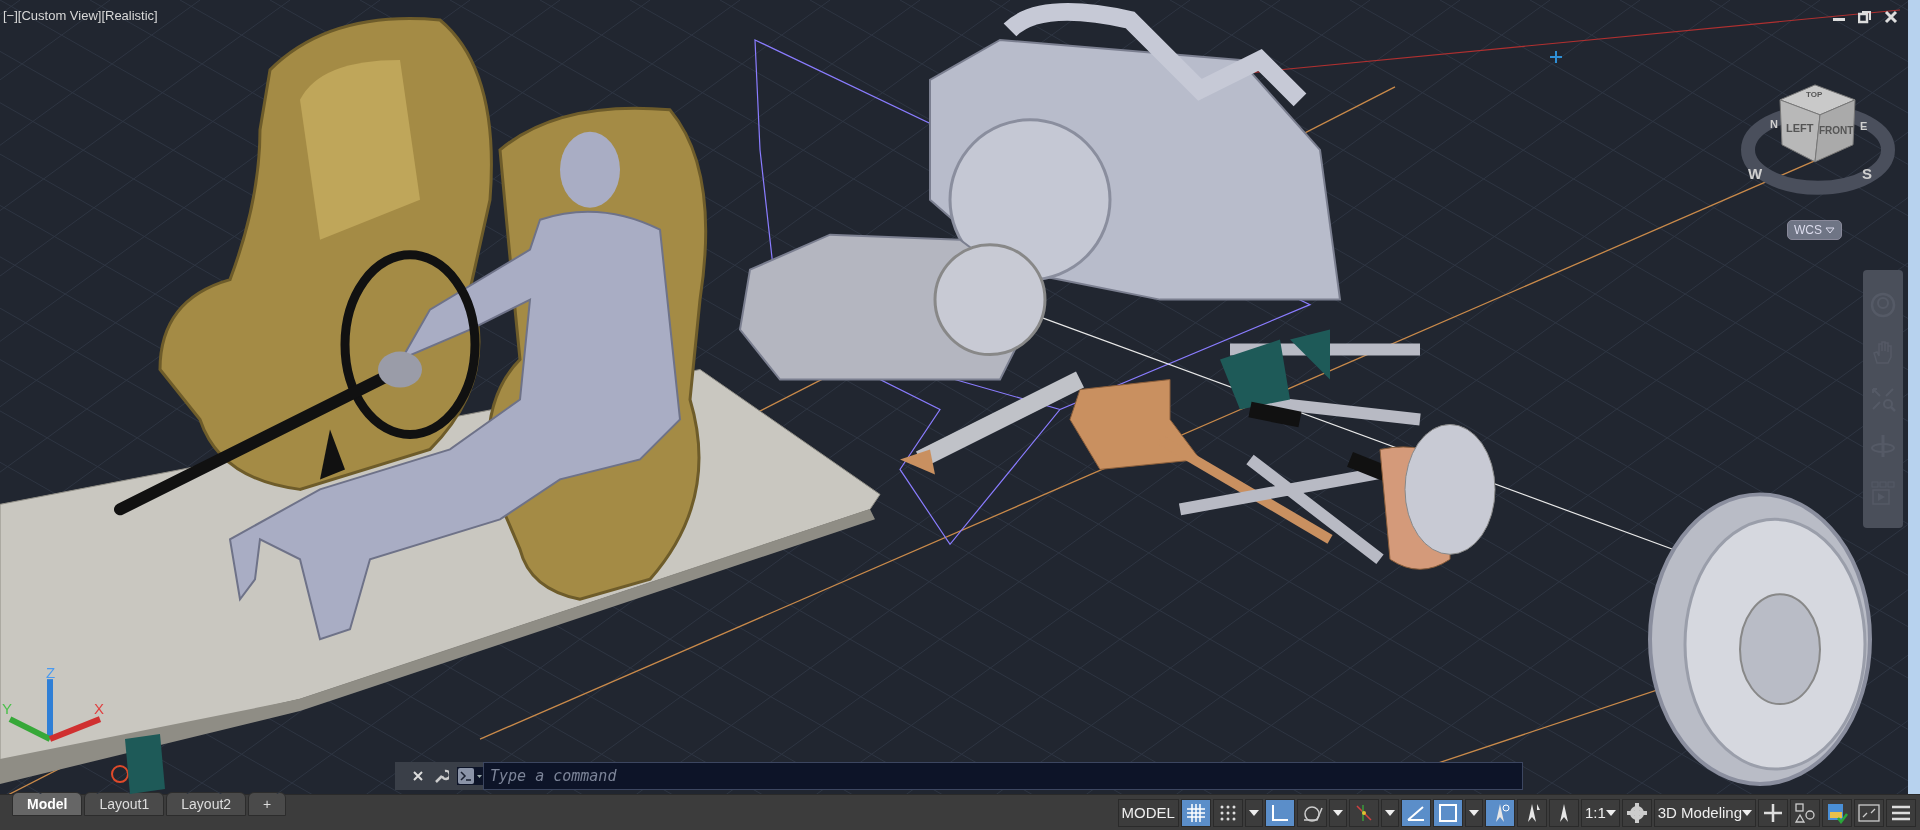  Describe the element at coordinates (1531, 812) in the screenshot. I see `autoscale-toggle` at that location.